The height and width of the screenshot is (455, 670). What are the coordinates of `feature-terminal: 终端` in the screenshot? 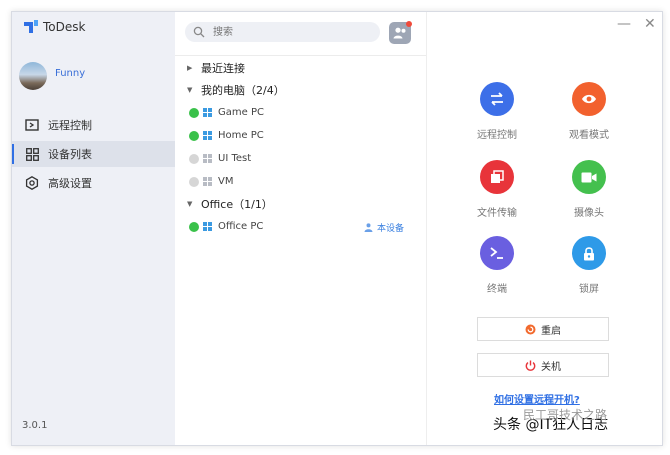 It's located at (497, 265).